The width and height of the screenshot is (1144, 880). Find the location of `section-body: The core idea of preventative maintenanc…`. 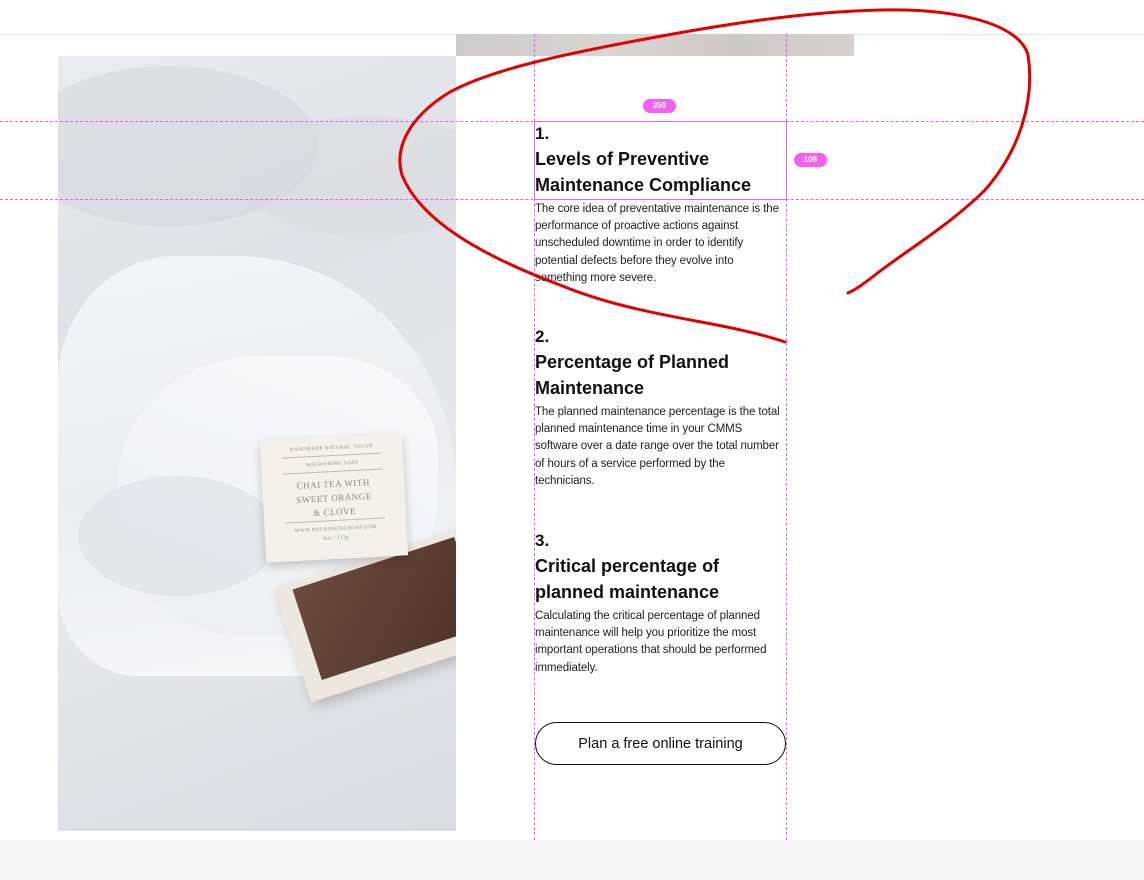

section-body: The core idea of preventative maintenanc… is located at coordinates (657, 243).